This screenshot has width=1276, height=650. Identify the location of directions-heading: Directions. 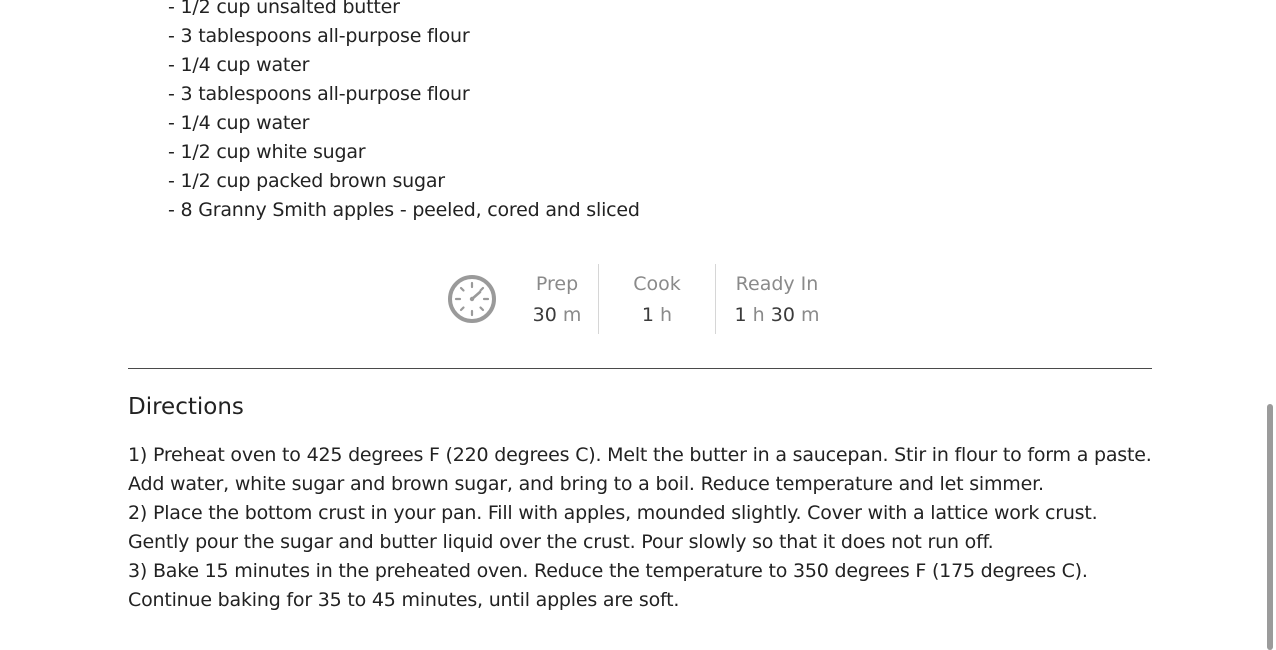
(186, 407).